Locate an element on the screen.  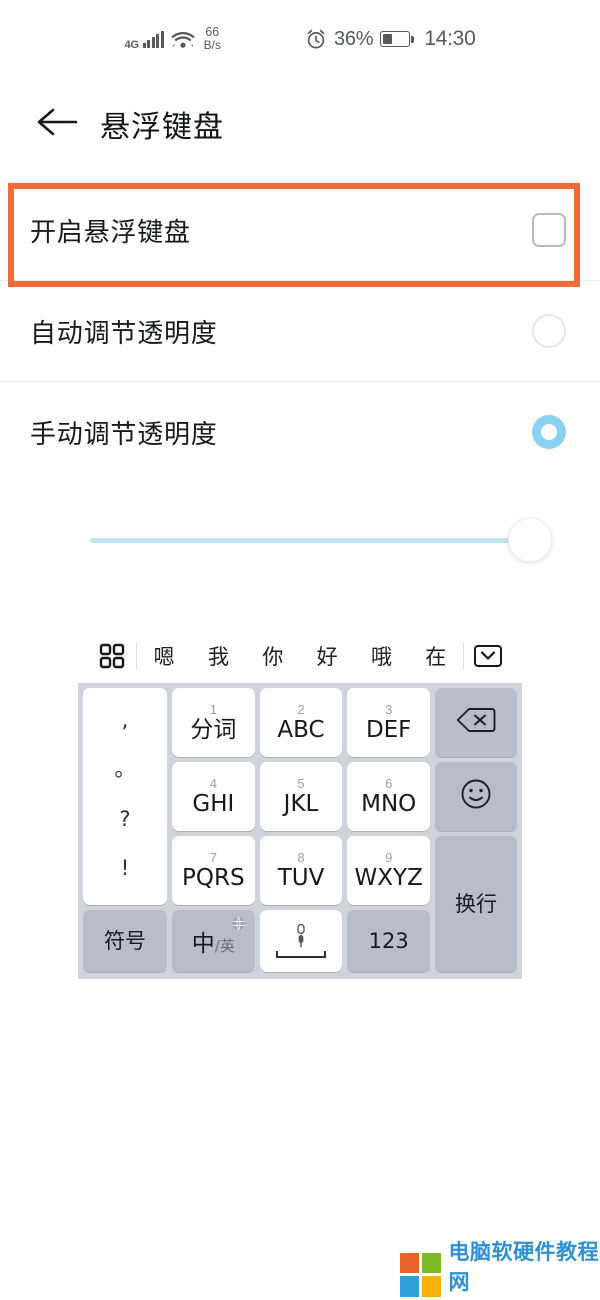
status-bar-center: 4G 66 B/s is located at coordinates (173, 39).